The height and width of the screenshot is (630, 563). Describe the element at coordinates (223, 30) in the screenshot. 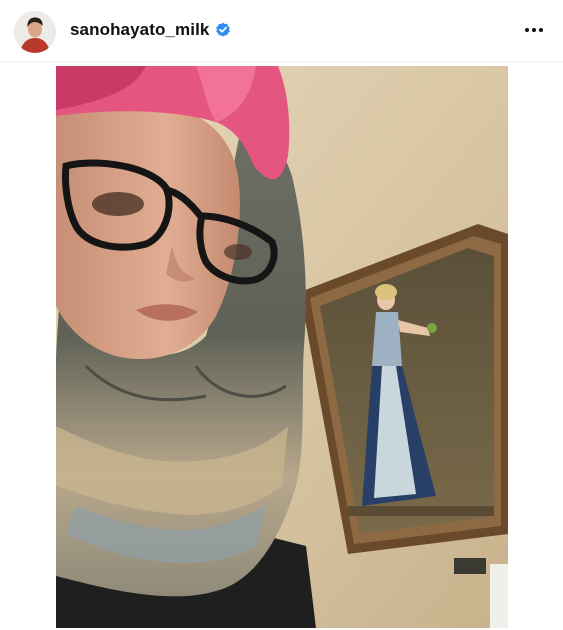

I see `verified-badge-icon` at that location.